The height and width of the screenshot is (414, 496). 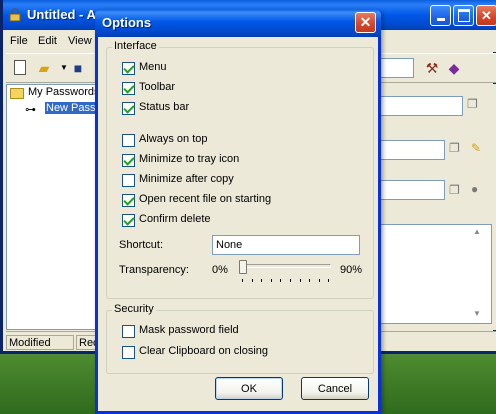 I want to click on interface-option-checkbox-label: Menu, so click(x=153, y=67).